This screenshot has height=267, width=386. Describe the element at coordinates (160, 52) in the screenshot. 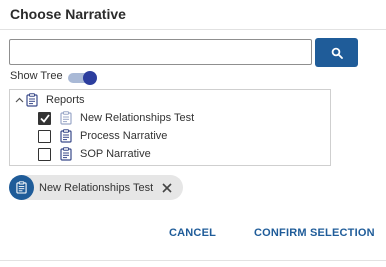

I see `search-input` at that location.